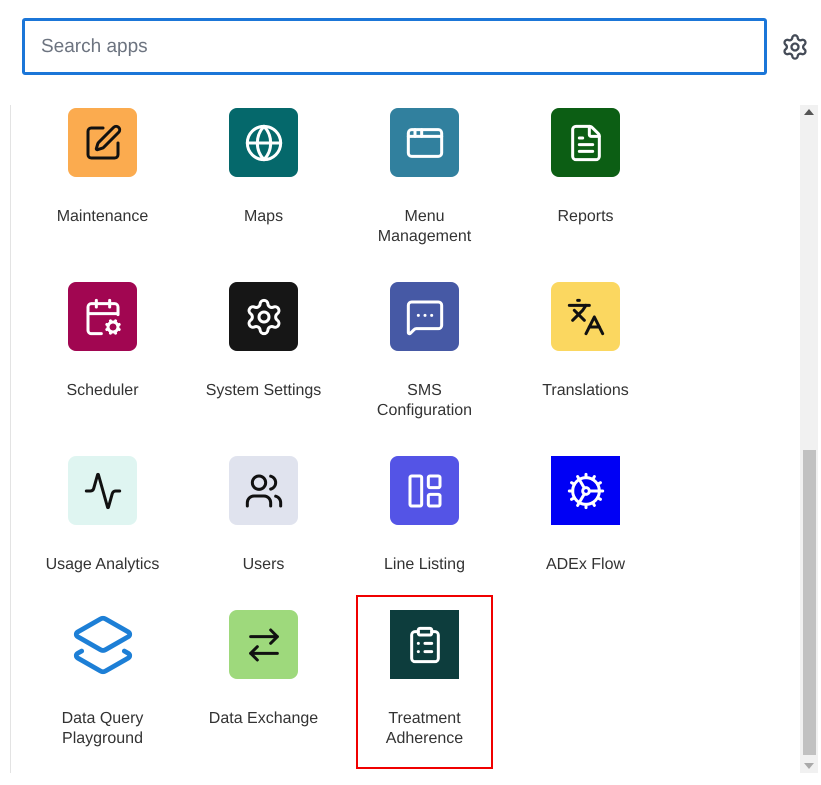  I want to click on app-tile: Scheduler, so click(102, 354).